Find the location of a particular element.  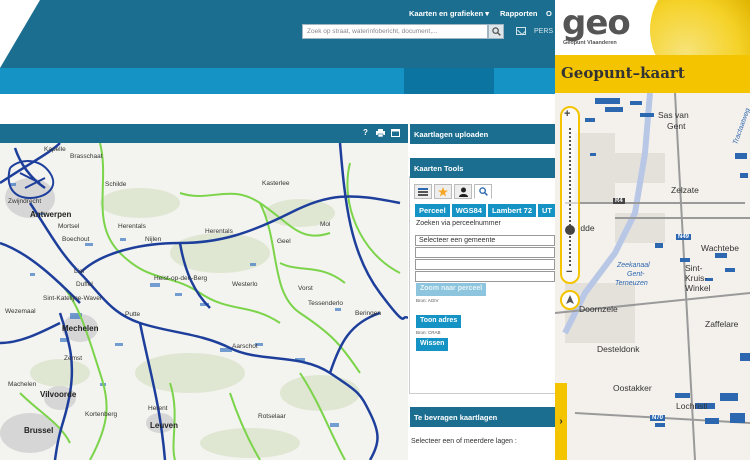

expand-panel-button: › is located at coordinates (561, 421).